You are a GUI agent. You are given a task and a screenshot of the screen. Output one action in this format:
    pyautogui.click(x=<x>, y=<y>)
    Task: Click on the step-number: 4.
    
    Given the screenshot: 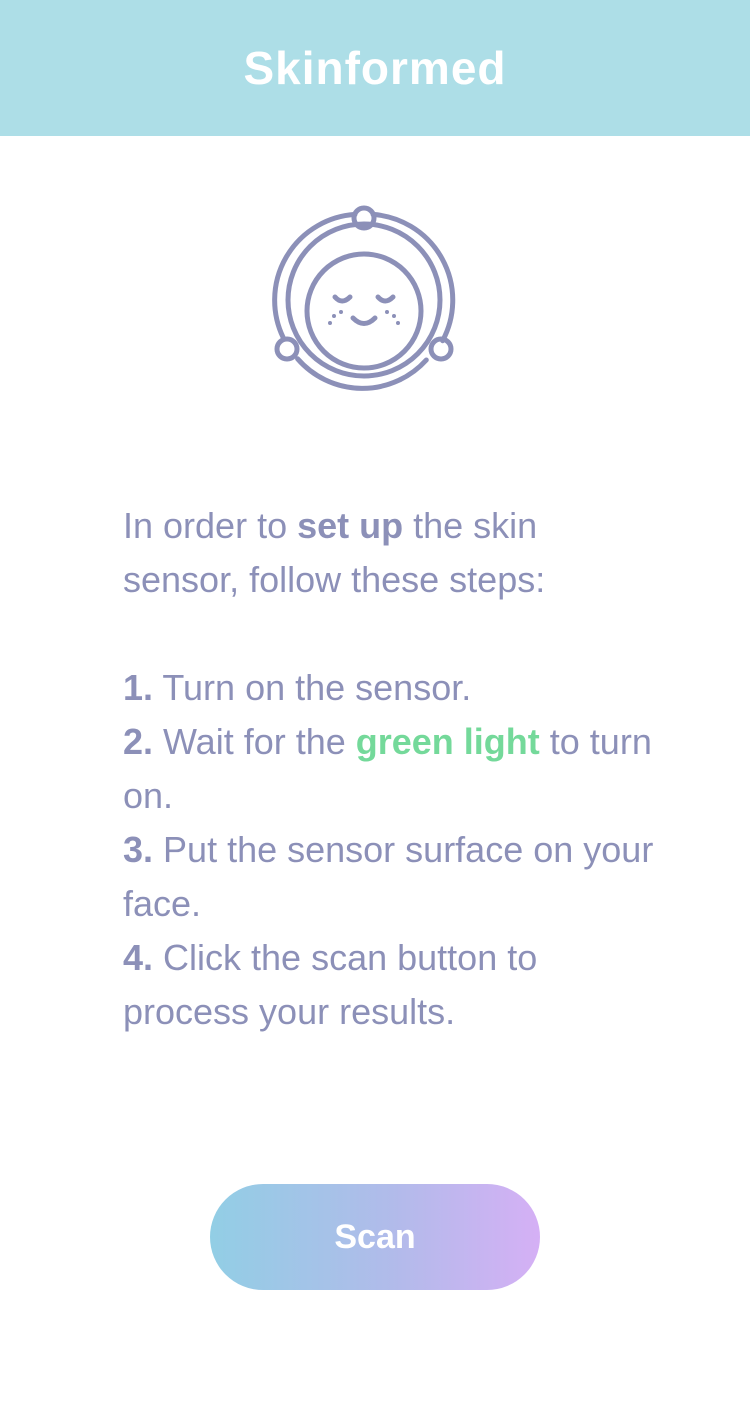 What is the action you would take?
    pyautogui.click(x=138, y=957)
    